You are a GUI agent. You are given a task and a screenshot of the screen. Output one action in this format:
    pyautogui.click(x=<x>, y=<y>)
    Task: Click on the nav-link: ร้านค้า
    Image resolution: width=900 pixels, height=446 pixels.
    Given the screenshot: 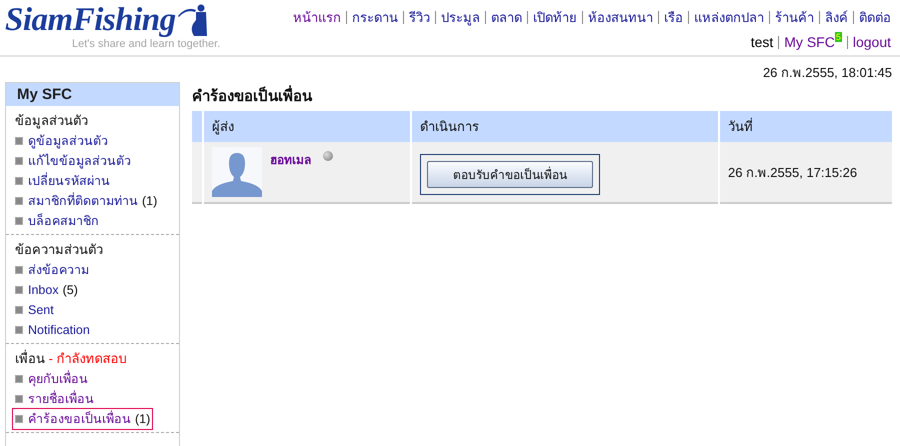 What is the action you would take?
    pyautogui.click(x=791, y=17)
    